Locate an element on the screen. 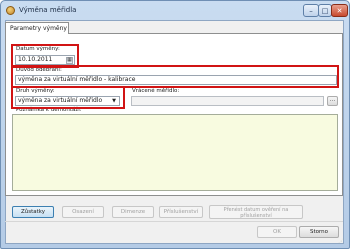  notes-label: Poznámka k demontáži: is located at coordinates (49, 110).